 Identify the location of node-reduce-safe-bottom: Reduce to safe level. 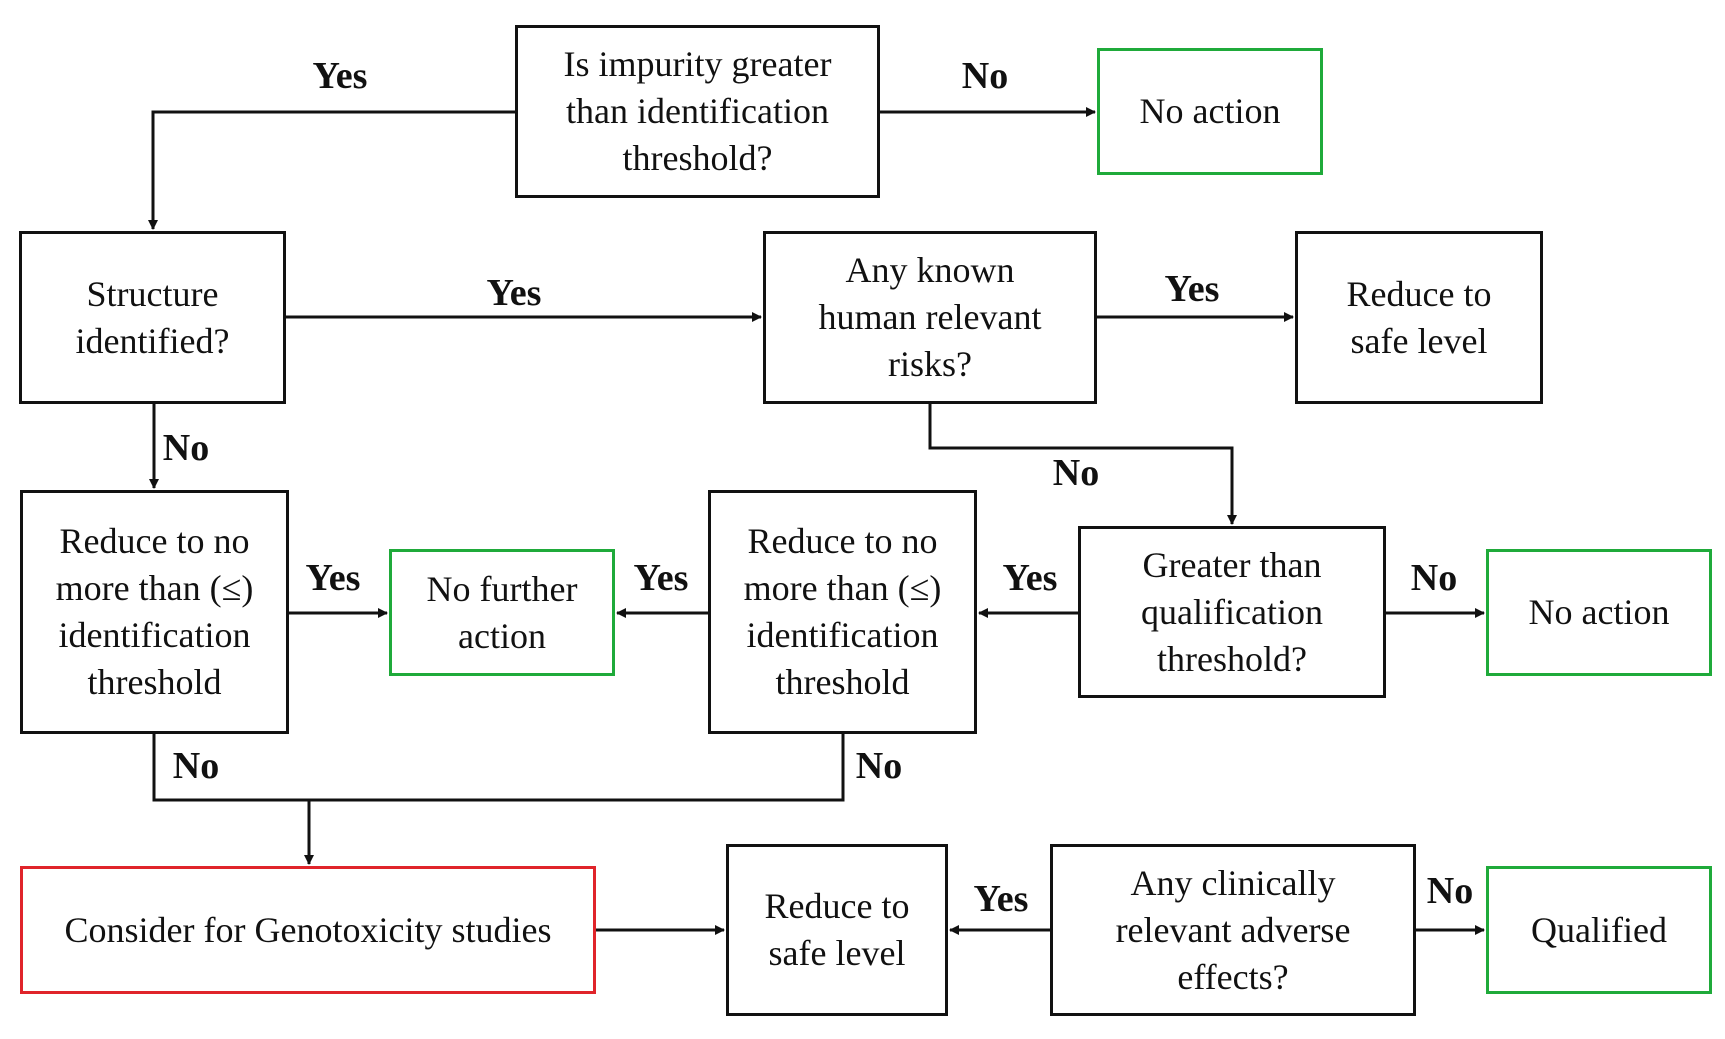
(837, 930).